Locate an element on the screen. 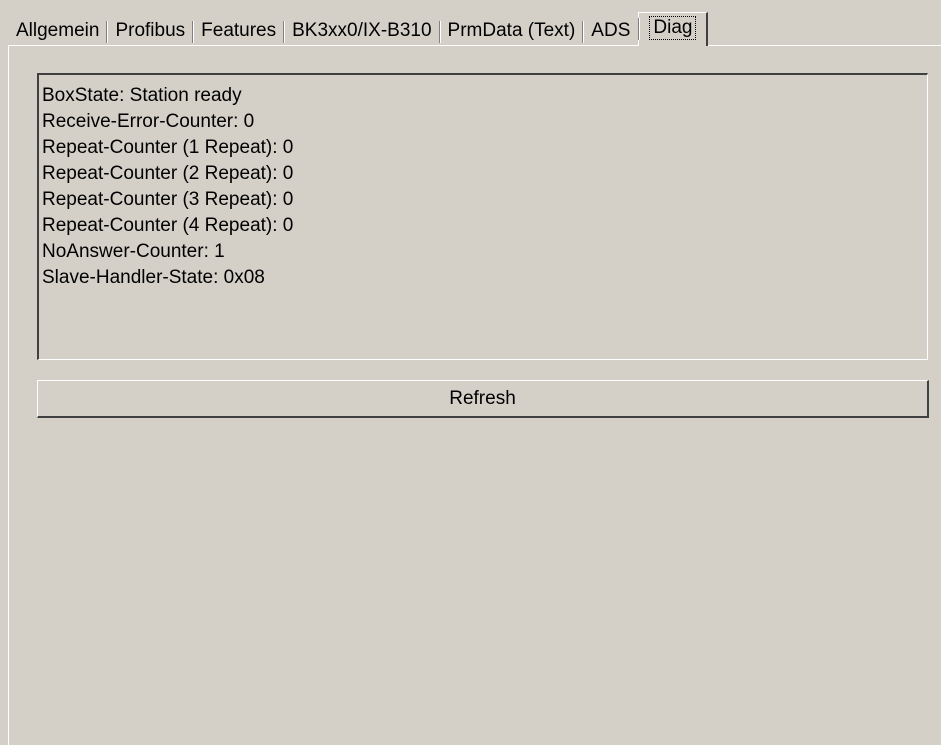 The image size is (941, 745). diag-line-repeat-counter-1: Repeat-Counter (1 Repeat): 0 is located at coordinates (168, 147).